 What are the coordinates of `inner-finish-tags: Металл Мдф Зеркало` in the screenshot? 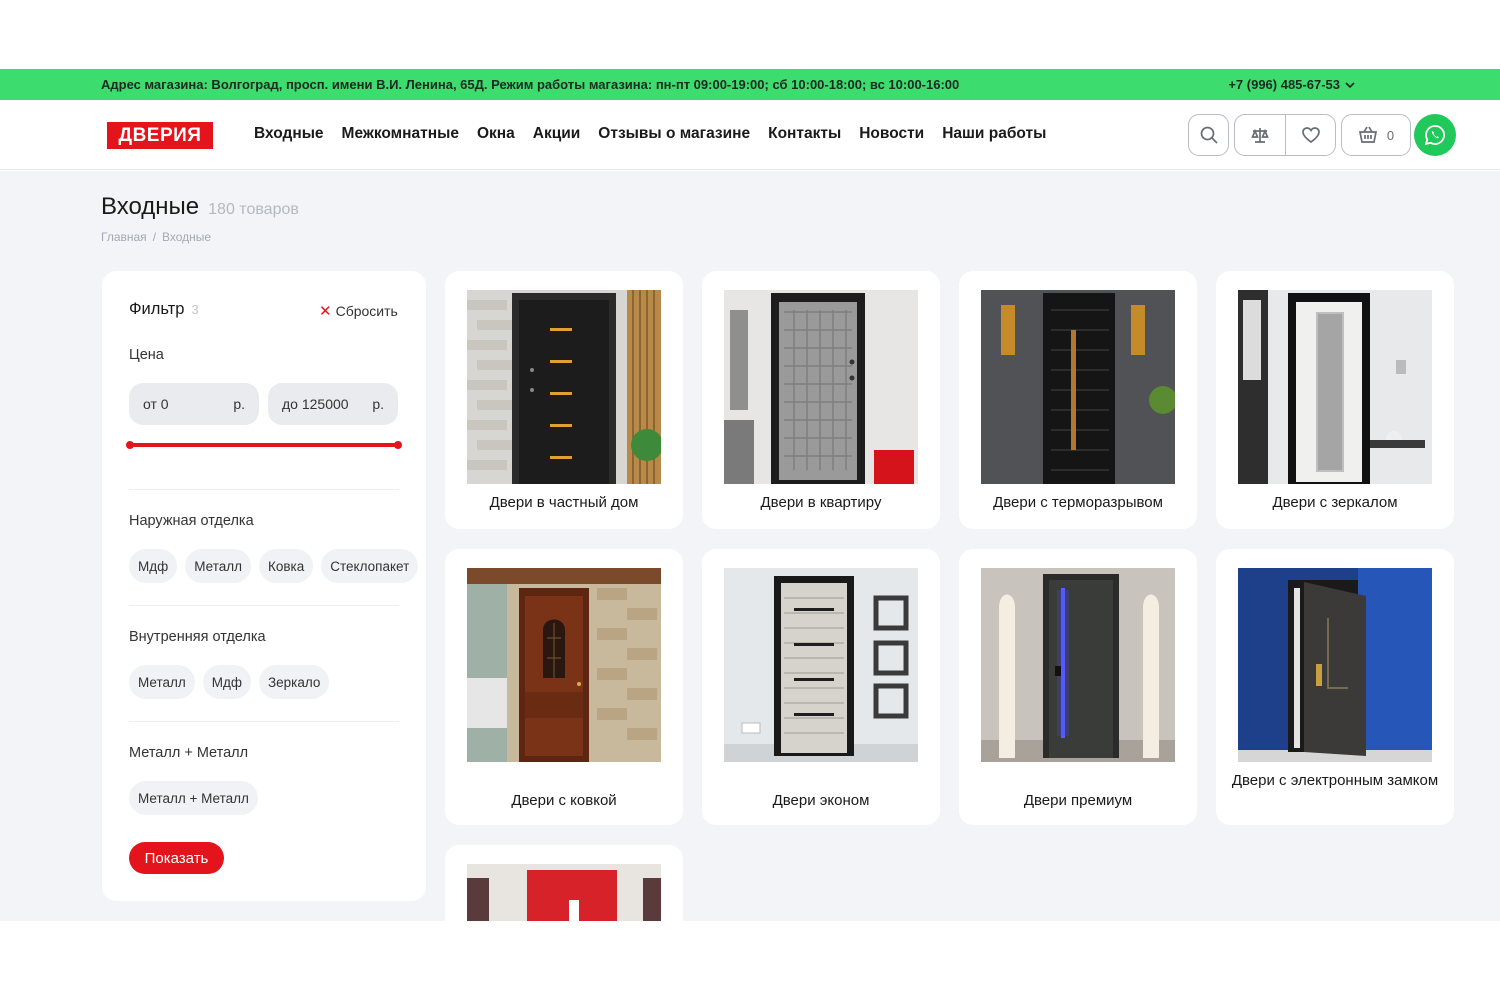 It's located at (229, 682).